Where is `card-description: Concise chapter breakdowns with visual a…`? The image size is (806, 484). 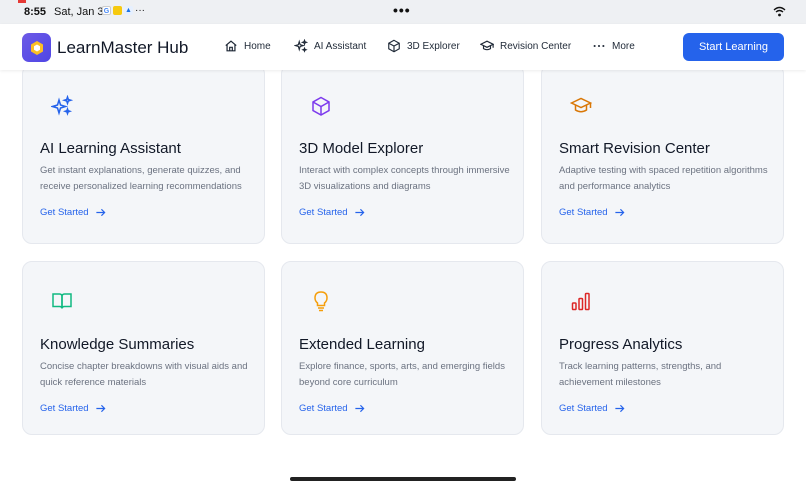
card-description: Concise chapter breakdowns with visual a… is located at coordinates (144, 374).